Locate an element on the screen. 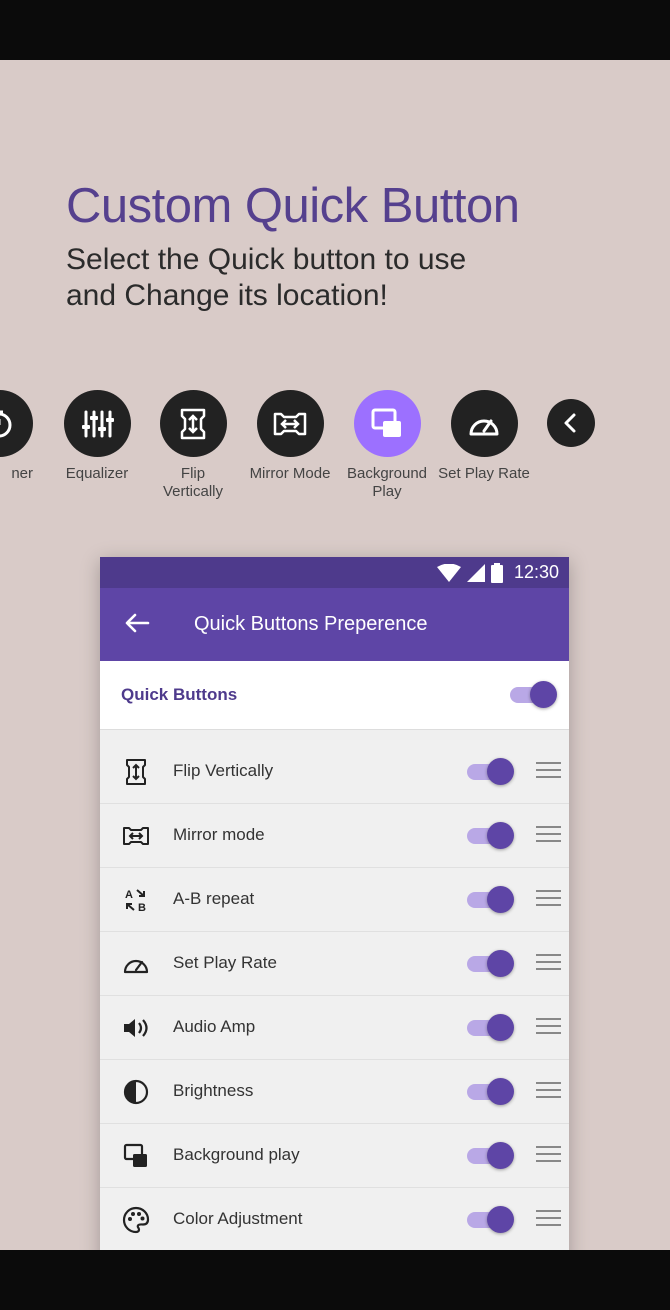 This screenshot has height=1310, width=670. row-label: A-B repeat is located at coordinates (214, 898).